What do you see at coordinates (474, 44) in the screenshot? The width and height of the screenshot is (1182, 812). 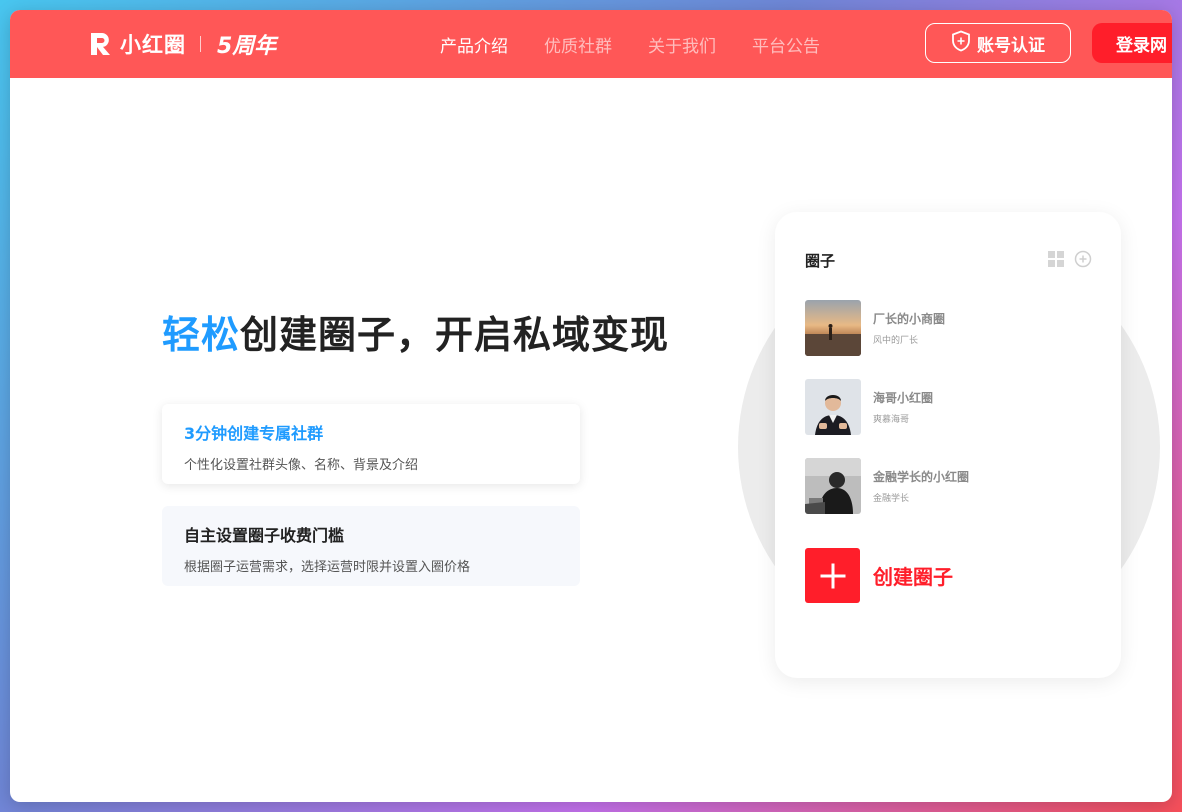 I see `nav-product-intro: 产品介绍` at bounding box center [474, 44].